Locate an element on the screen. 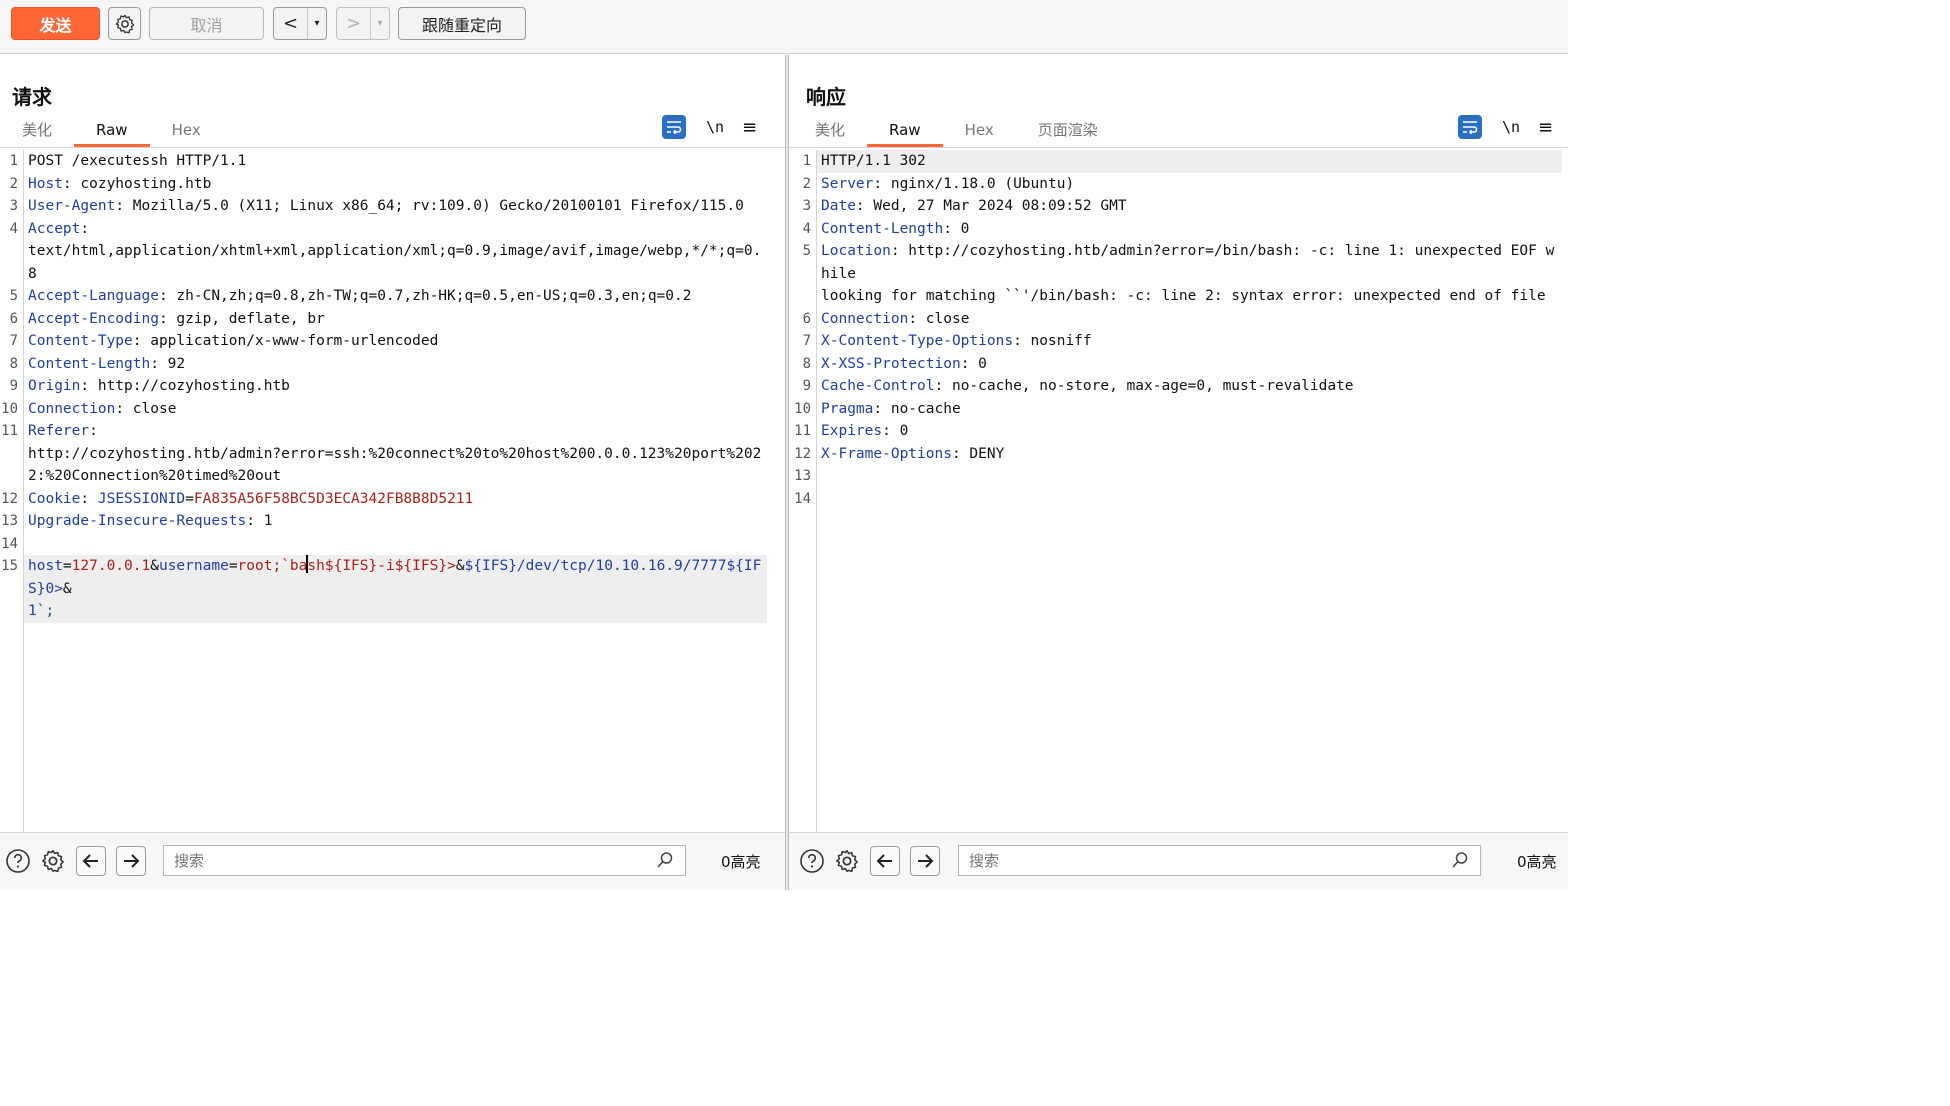 This screenshot has height=1106, width=1950. line-number: 3 is located at coordinates (806, 206).